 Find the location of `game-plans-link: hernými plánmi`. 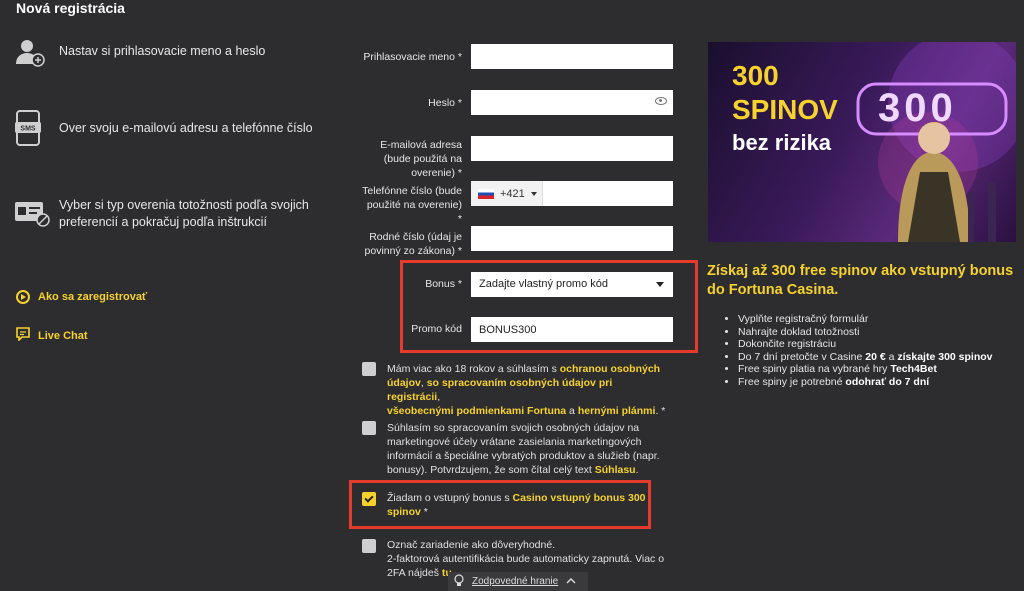

game-plans-link: hernými plánmi is located at coordinates (617, 411).